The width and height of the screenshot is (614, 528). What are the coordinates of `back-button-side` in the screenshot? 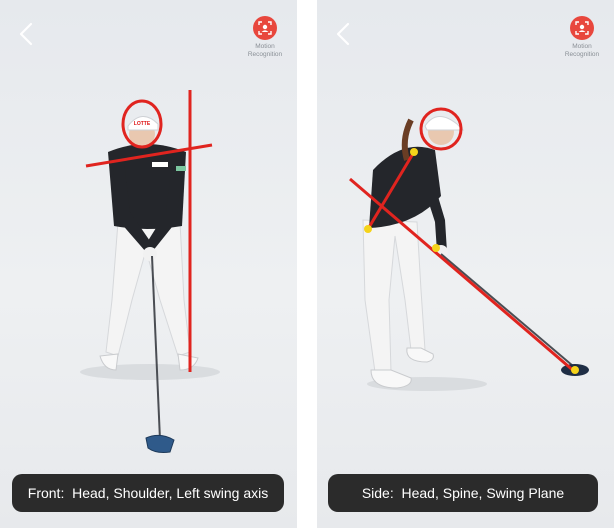 It's located at (344, 34).